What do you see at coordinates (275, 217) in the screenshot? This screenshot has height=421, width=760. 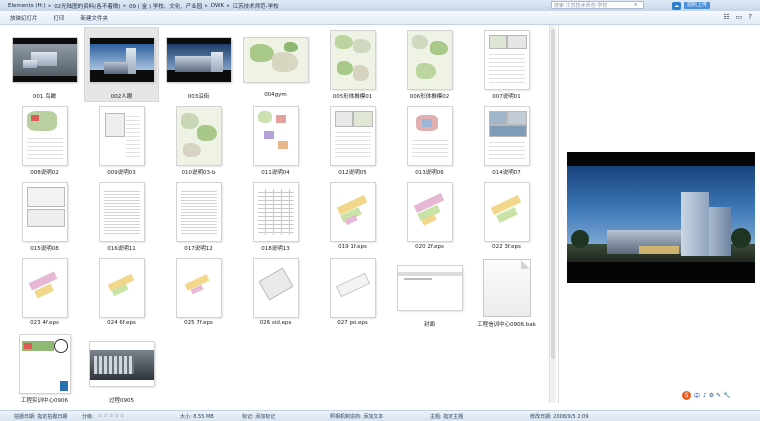 I see `file-item: 018说明13` at bounding box center [275, 217].